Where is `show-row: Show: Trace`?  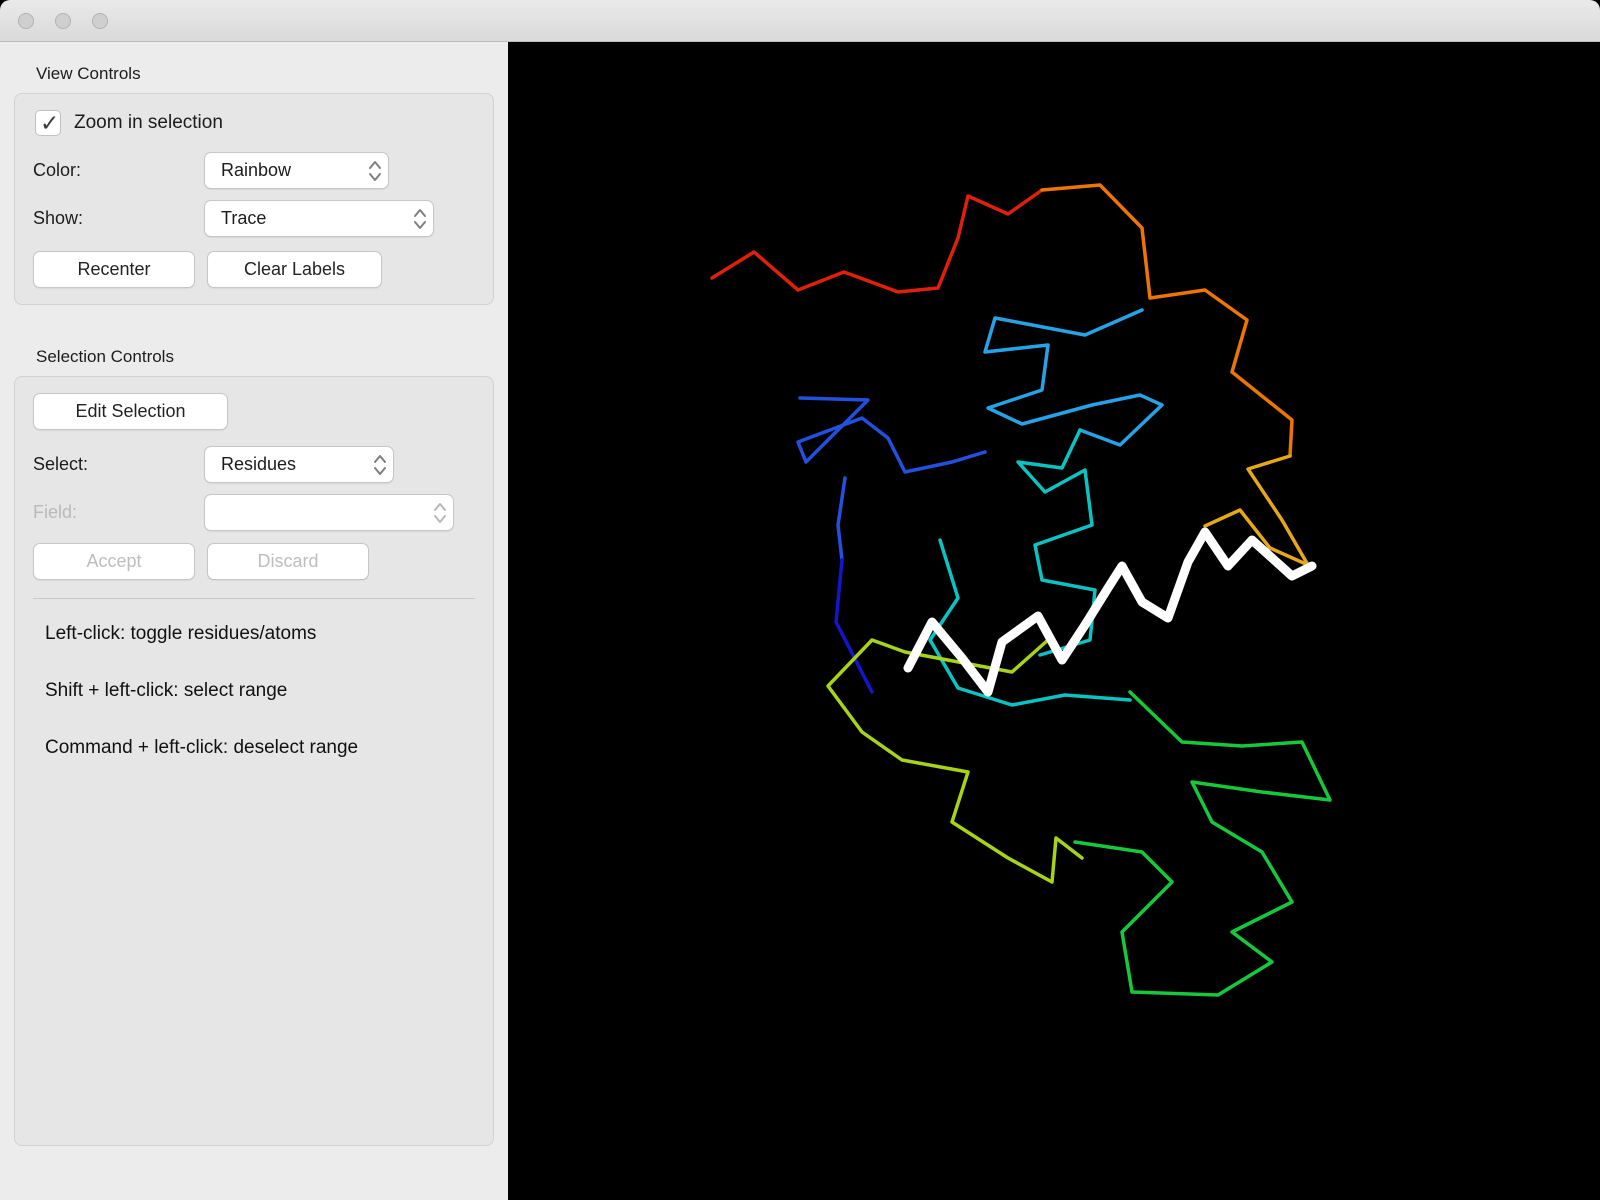 show-row: Show: Trace is located at coordinates (254, 218).